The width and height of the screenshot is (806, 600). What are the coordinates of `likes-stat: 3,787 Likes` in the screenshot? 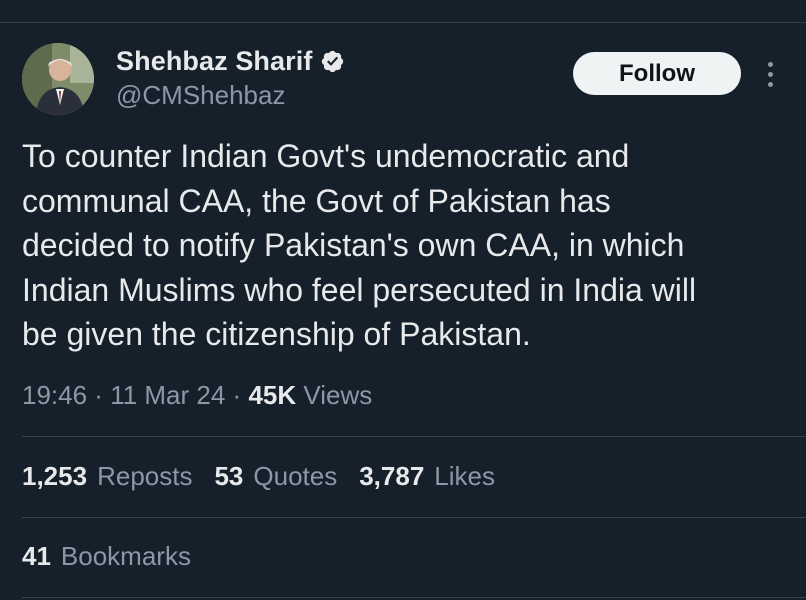 It's located at (427, 476).